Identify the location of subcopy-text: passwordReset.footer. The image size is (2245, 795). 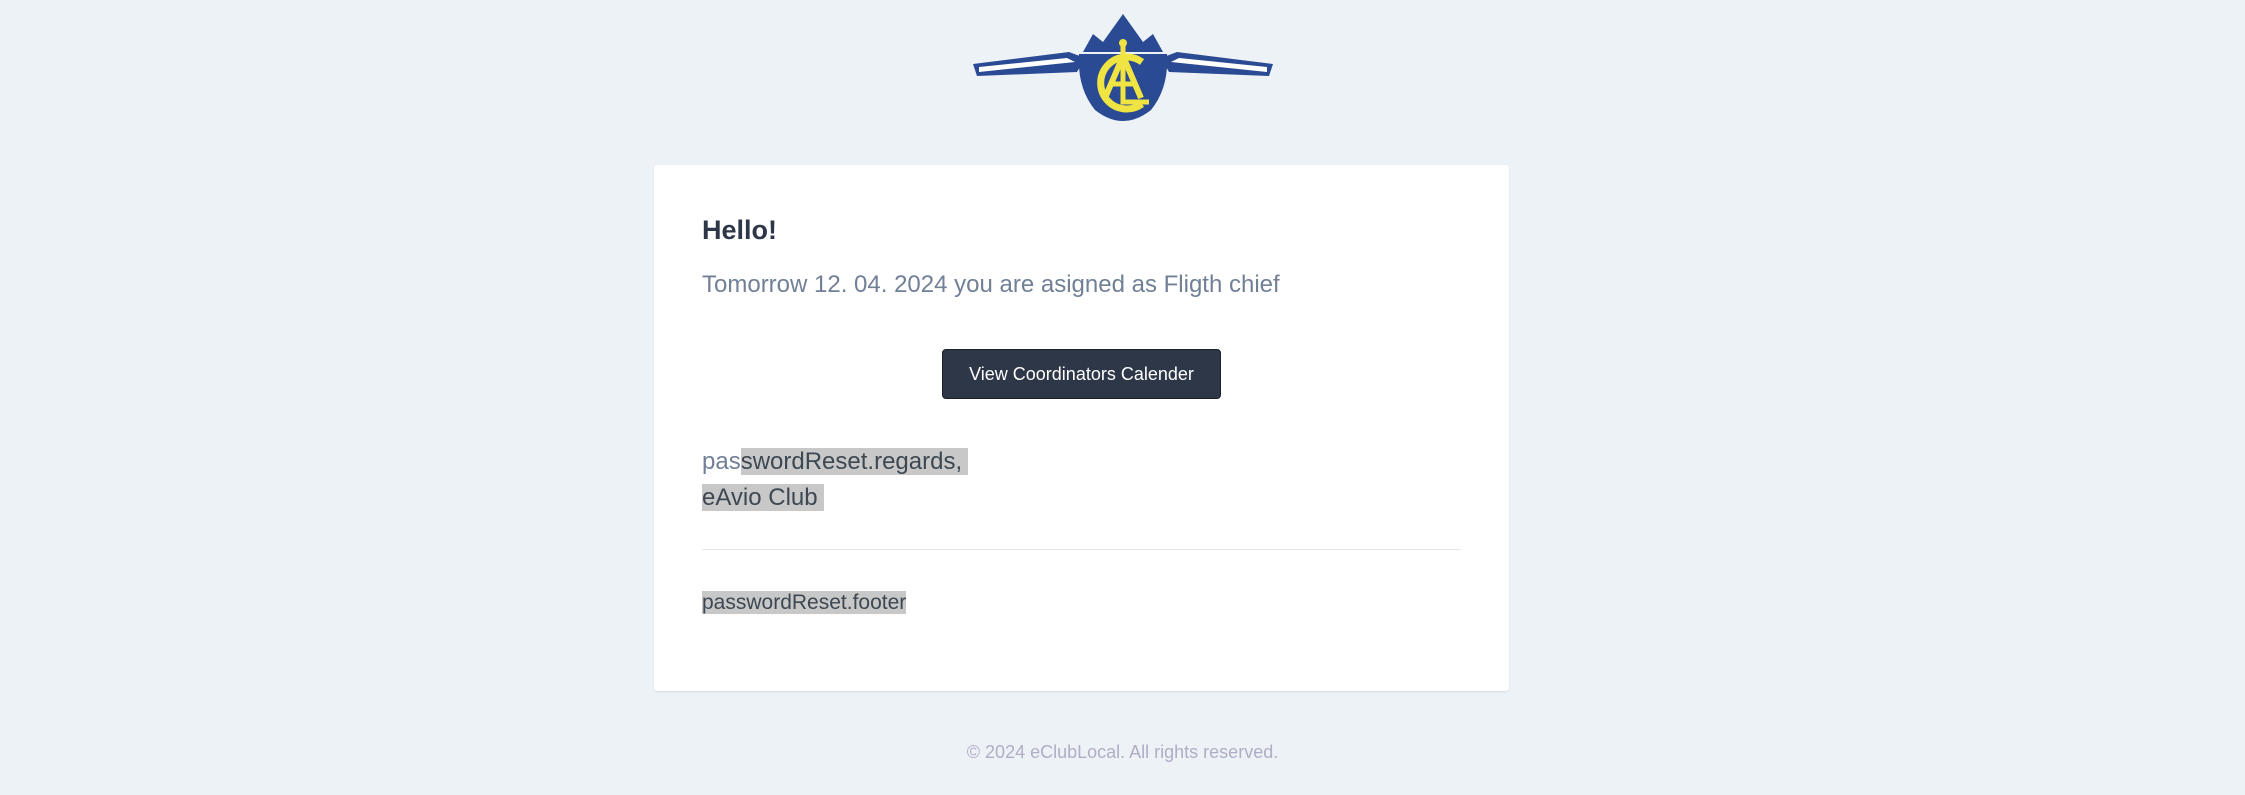
(804, 602).